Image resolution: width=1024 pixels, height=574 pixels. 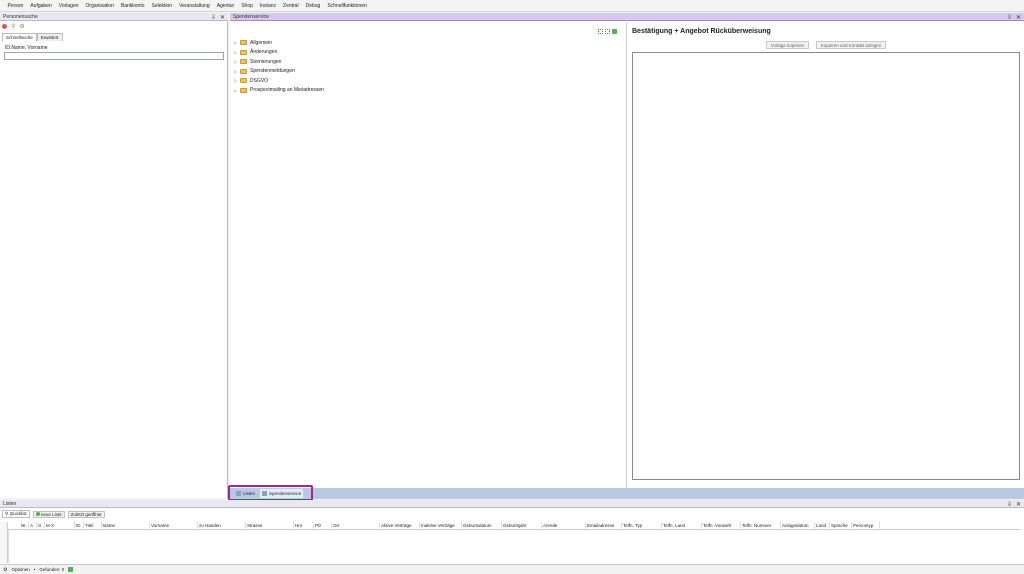 What do you see at coordinates (4, 542) in the screenshot?
I see `row-header-column` at bounding box center [4, 542].